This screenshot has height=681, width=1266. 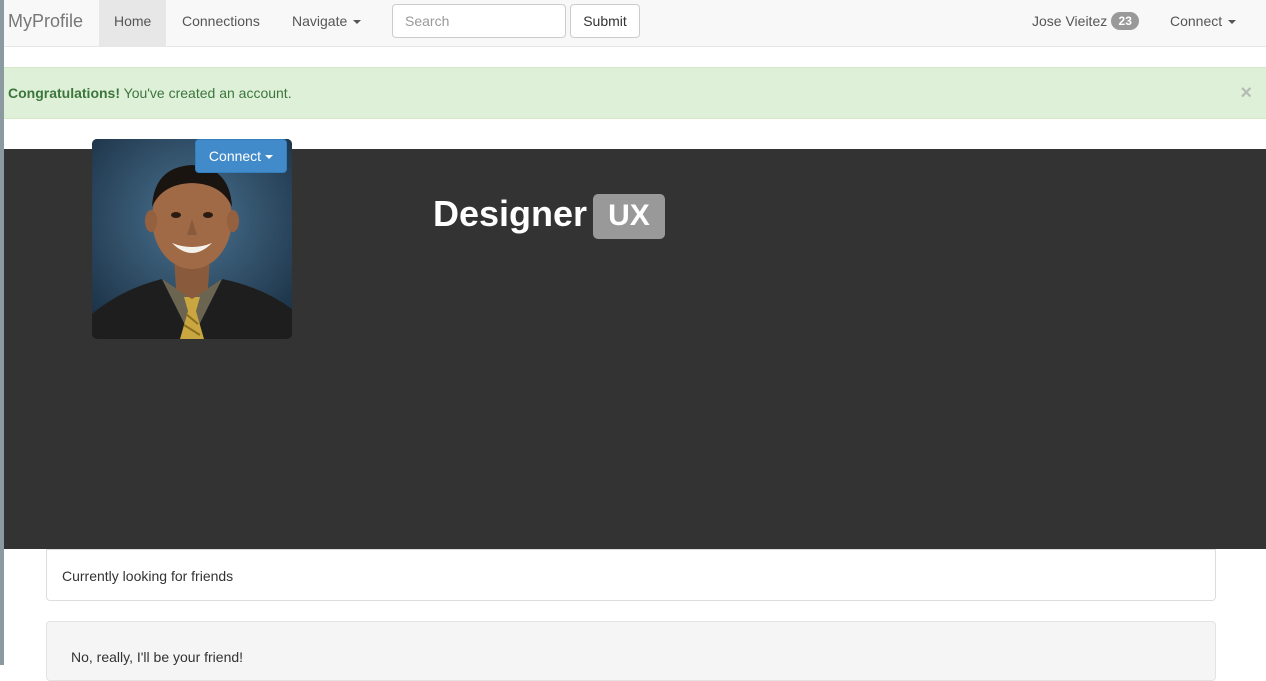 What do you see at coordinates (157, 657) in the screenshot?
I see `friend-text: No, really, I'll be your friend!` at bounding box center [157, 657].